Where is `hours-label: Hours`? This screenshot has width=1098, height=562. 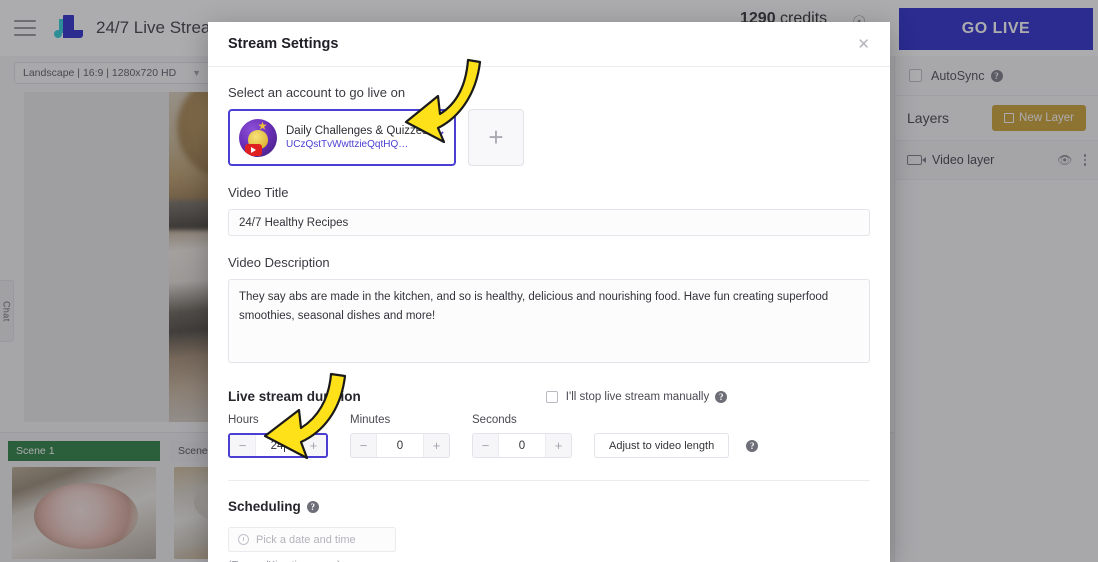 hours-label: Hours is located at coordinates (243, 420).